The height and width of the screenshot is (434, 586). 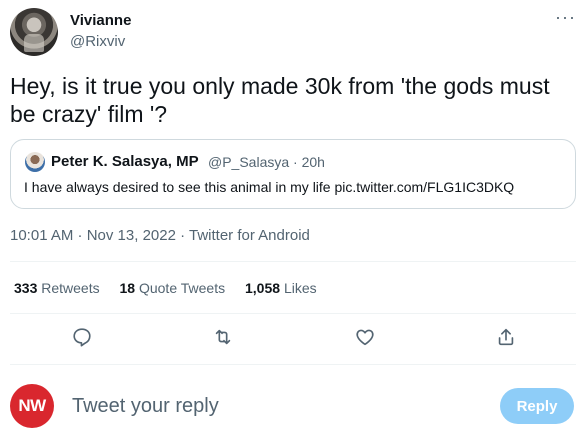 What do you see at coordinates (507, 338) in the screenshot?
I see `share-icon` at bounding box center [507, 338].